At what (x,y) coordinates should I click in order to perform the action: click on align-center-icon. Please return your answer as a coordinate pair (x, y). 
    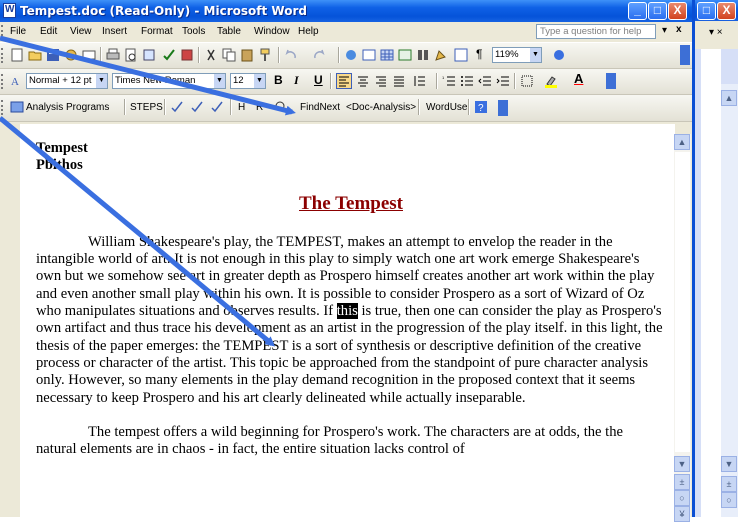
    Looking at the image, I should click on (363, 81).